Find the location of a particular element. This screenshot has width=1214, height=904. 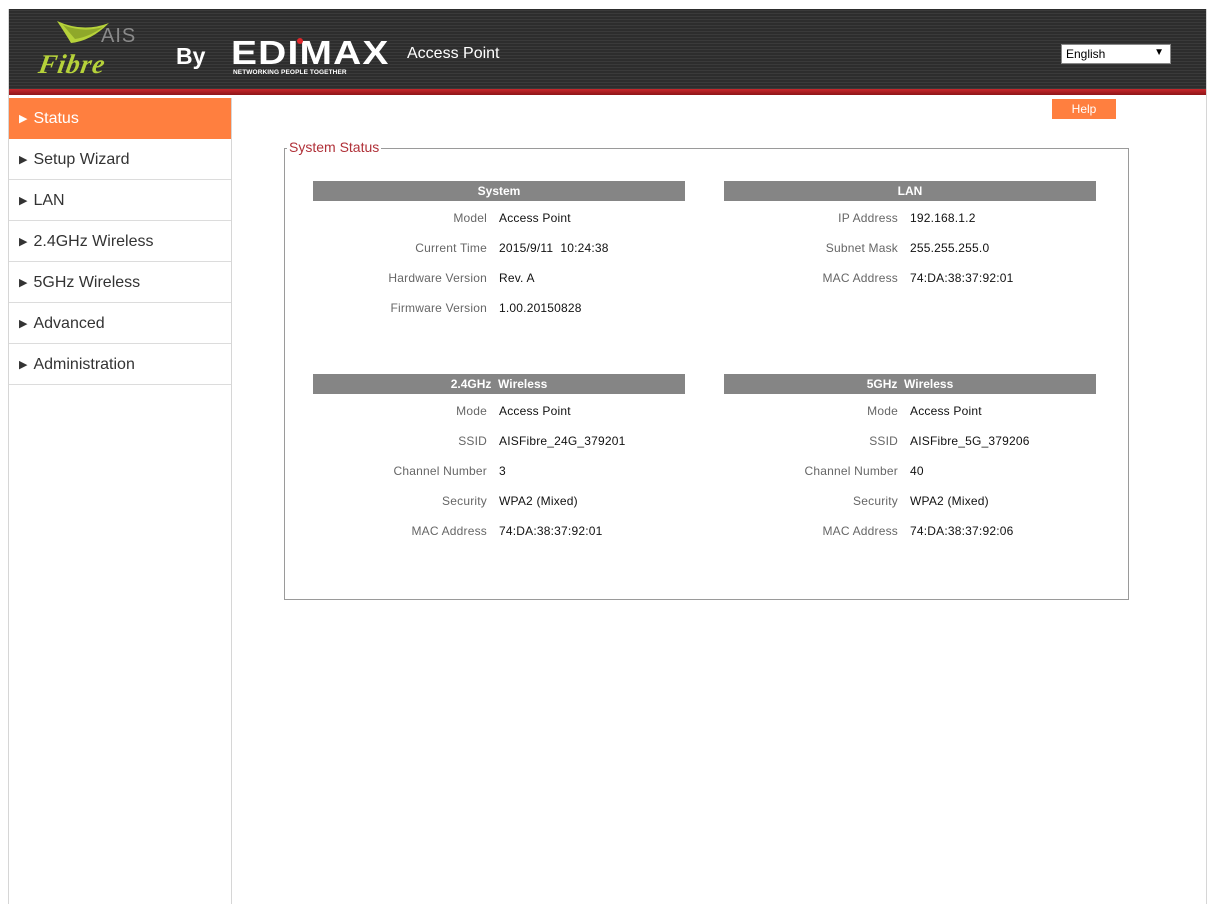

edimax-logo-text: EDIMAX is located at coordinates (310, 52).